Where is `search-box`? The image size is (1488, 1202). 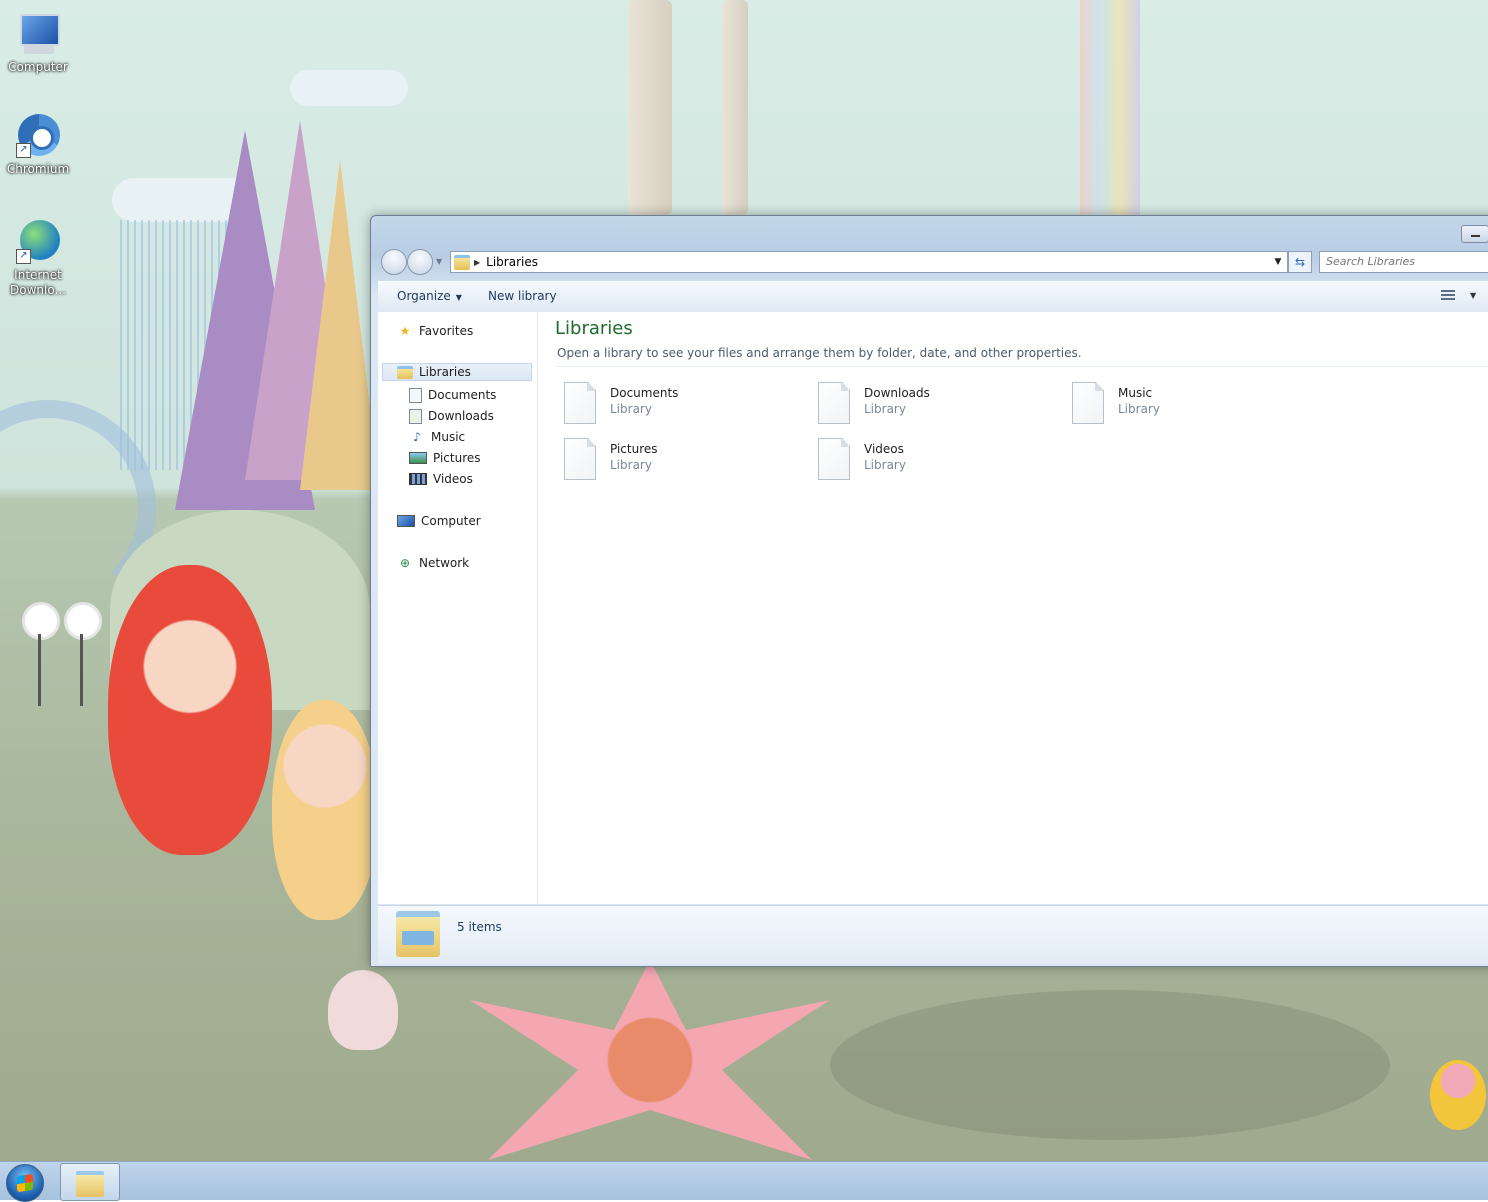 search-box is located at coordinates (1403, 262).